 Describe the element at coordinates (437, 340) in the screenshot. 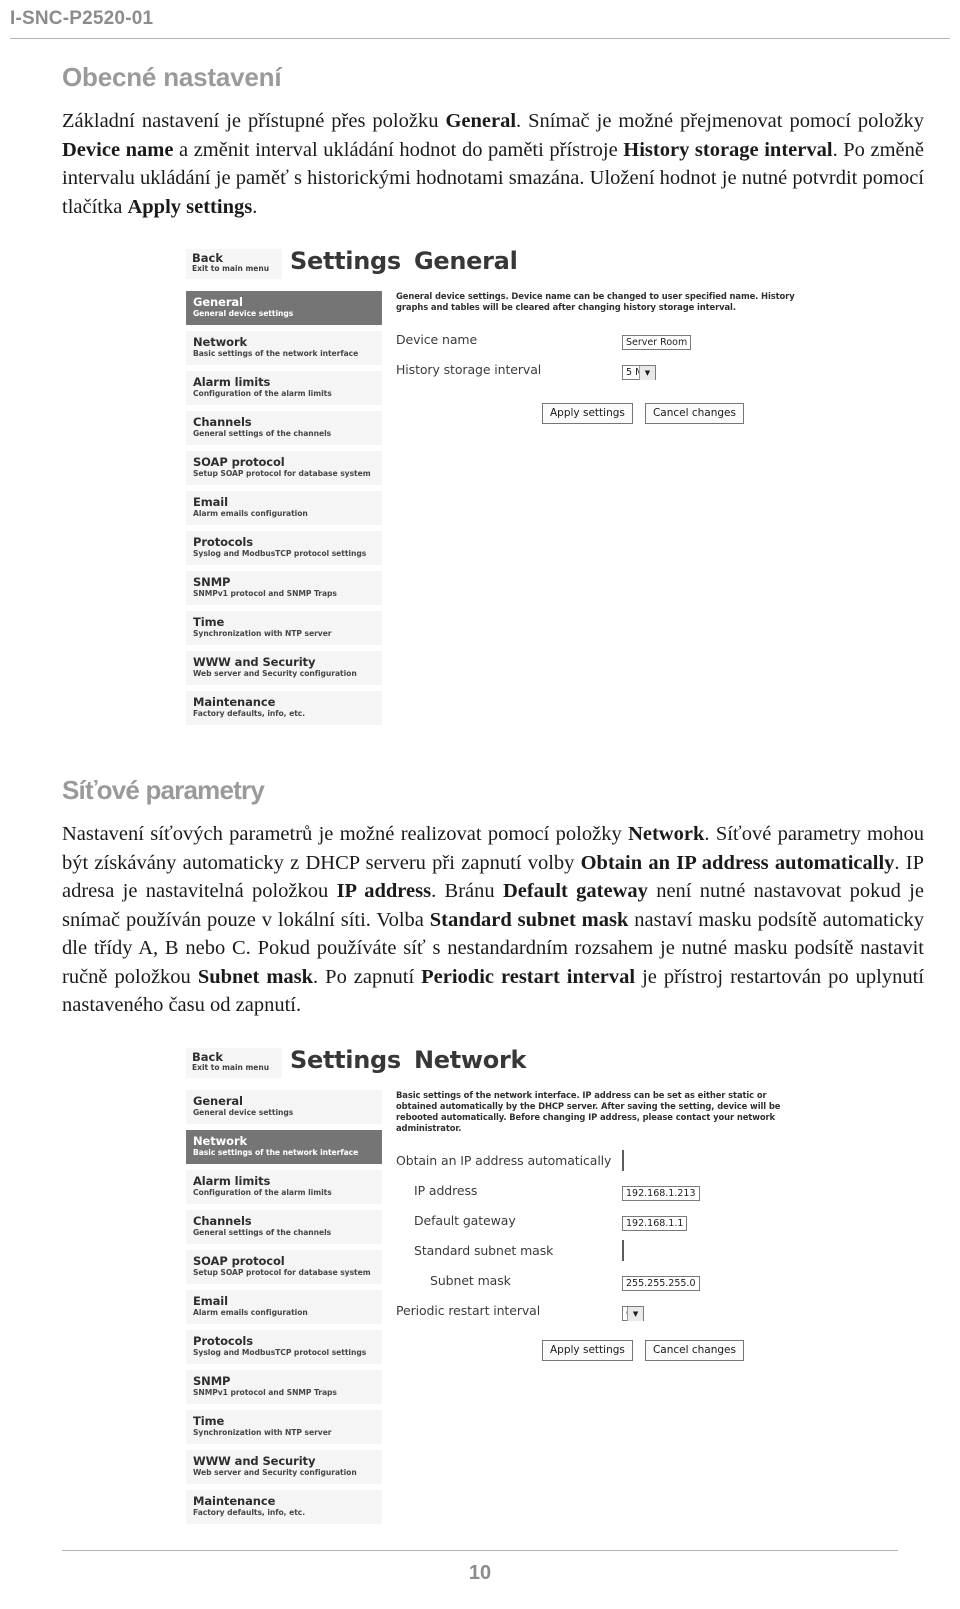

I see `device-name-label: Device name` at that location.